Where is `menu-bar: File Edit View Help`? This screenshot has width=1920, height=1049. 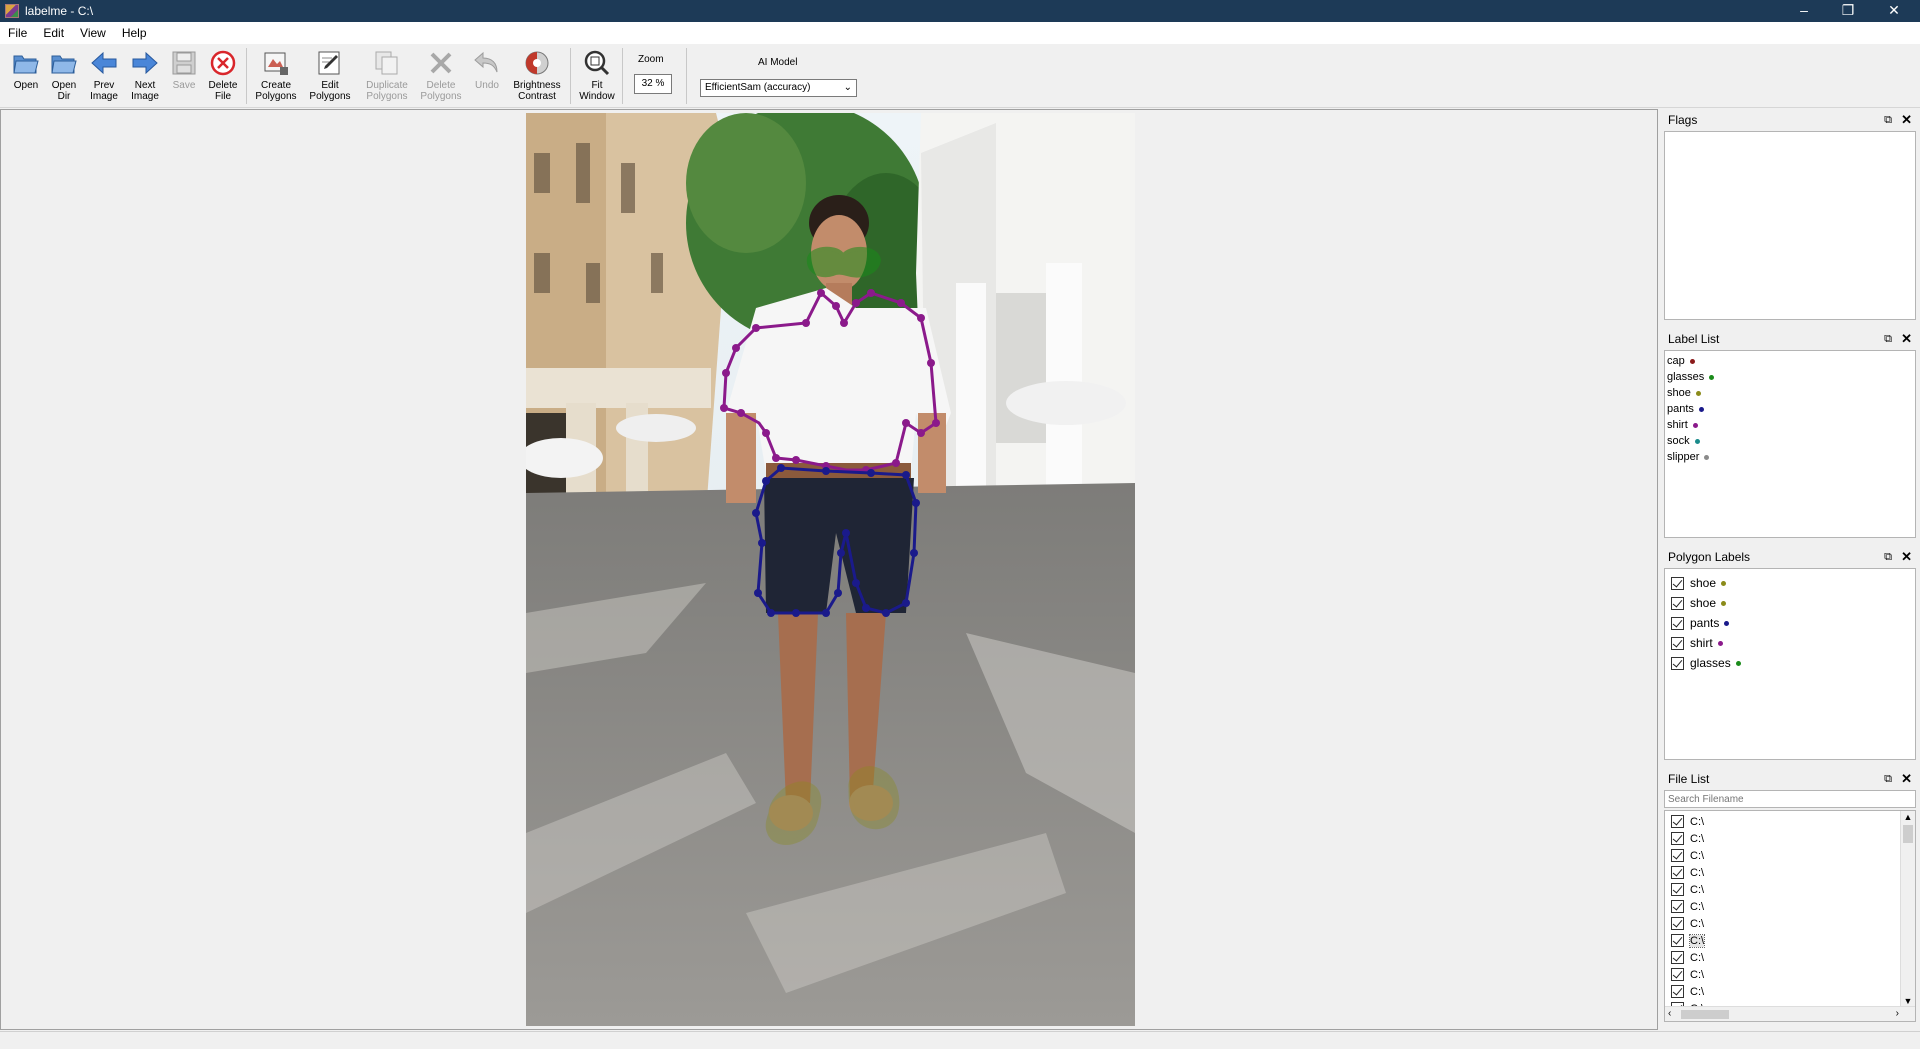
menu-bar: File Edit View Help is located at coordinates (960, 33).